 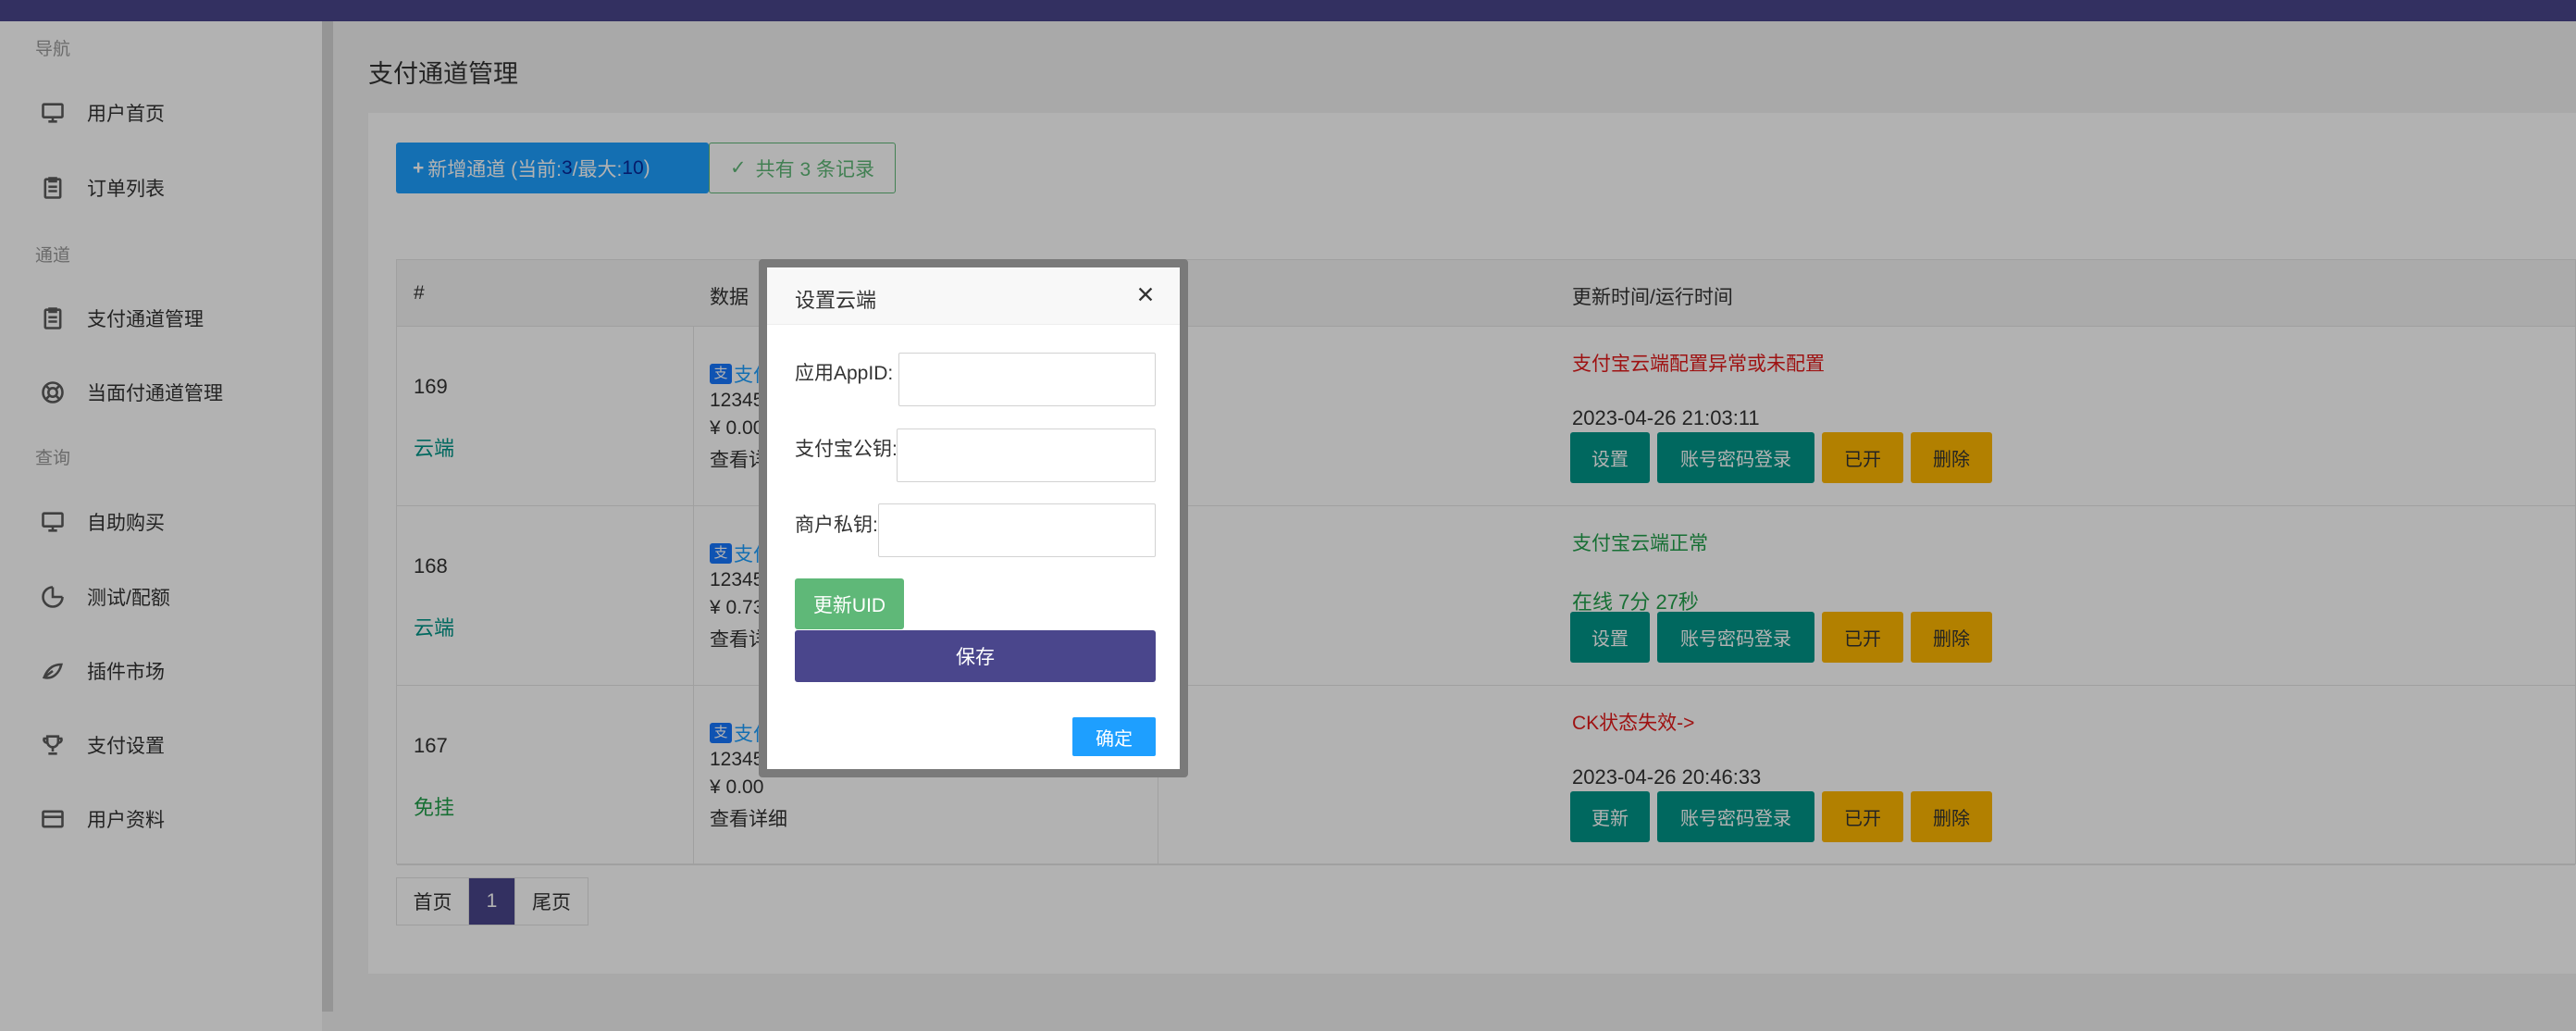 I want to click on cloud-settings-dialog: 设置云端 应用AppID: 支付宝公钥: 商户私钥: 更新UID 保存 确定, so click(x=973, y=518).